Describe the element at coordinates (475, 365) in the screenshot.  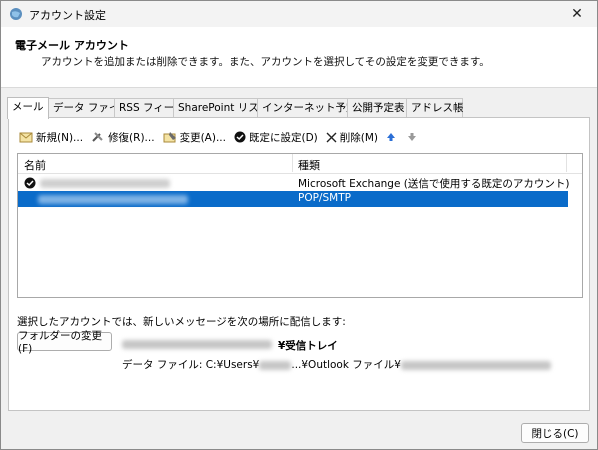
I see `redacted-file-name` at that location.